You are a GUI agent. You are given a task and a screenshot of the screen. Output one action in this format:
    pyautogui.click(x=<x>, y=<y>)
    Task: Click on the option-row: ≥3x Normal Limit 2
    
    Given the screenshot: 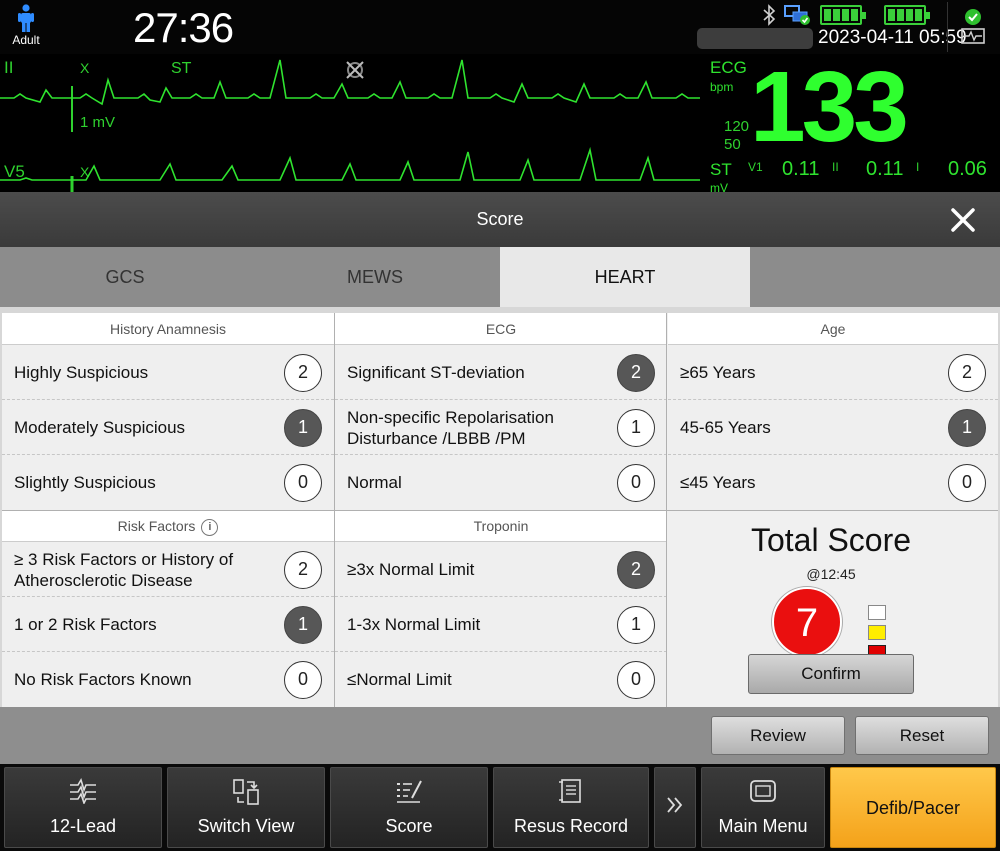 What is the action you would take?
    pyautogui.click(x=501, y=569)
    